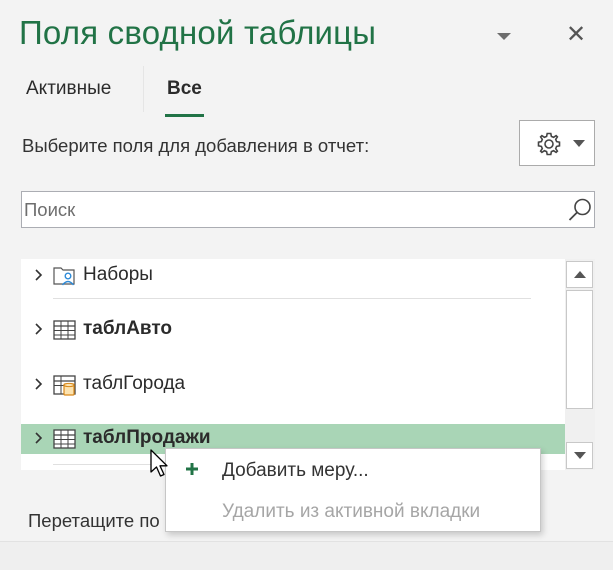 The height and width of the screenshot is (570, 613). What do you see at coordinates (576, 35) in the screenshot?
I see `close-button: ✕` at bounding box center [576, 35].